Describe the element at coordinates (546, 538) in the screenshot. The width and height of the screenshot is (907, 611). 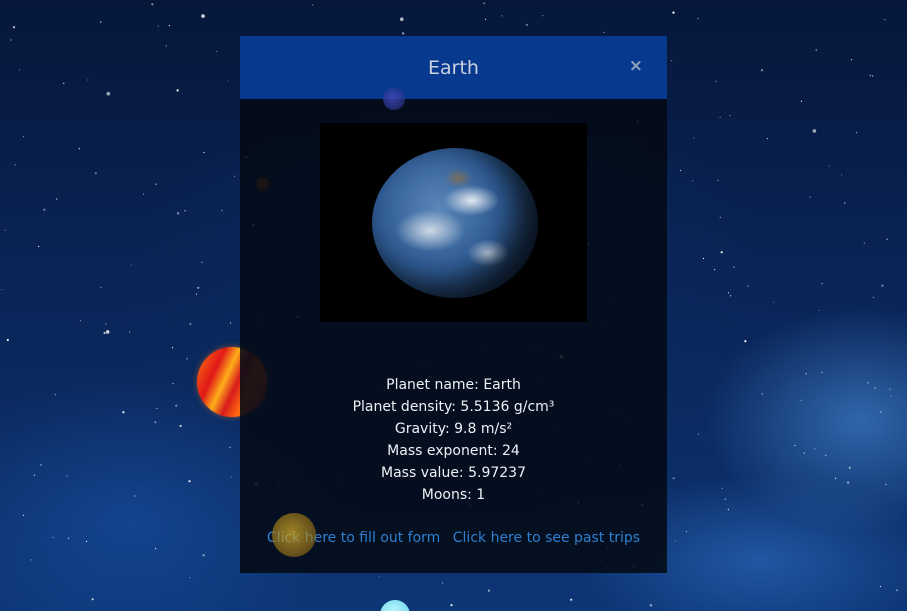
I see `past-trips-link: Click here to see past trips` at that location.